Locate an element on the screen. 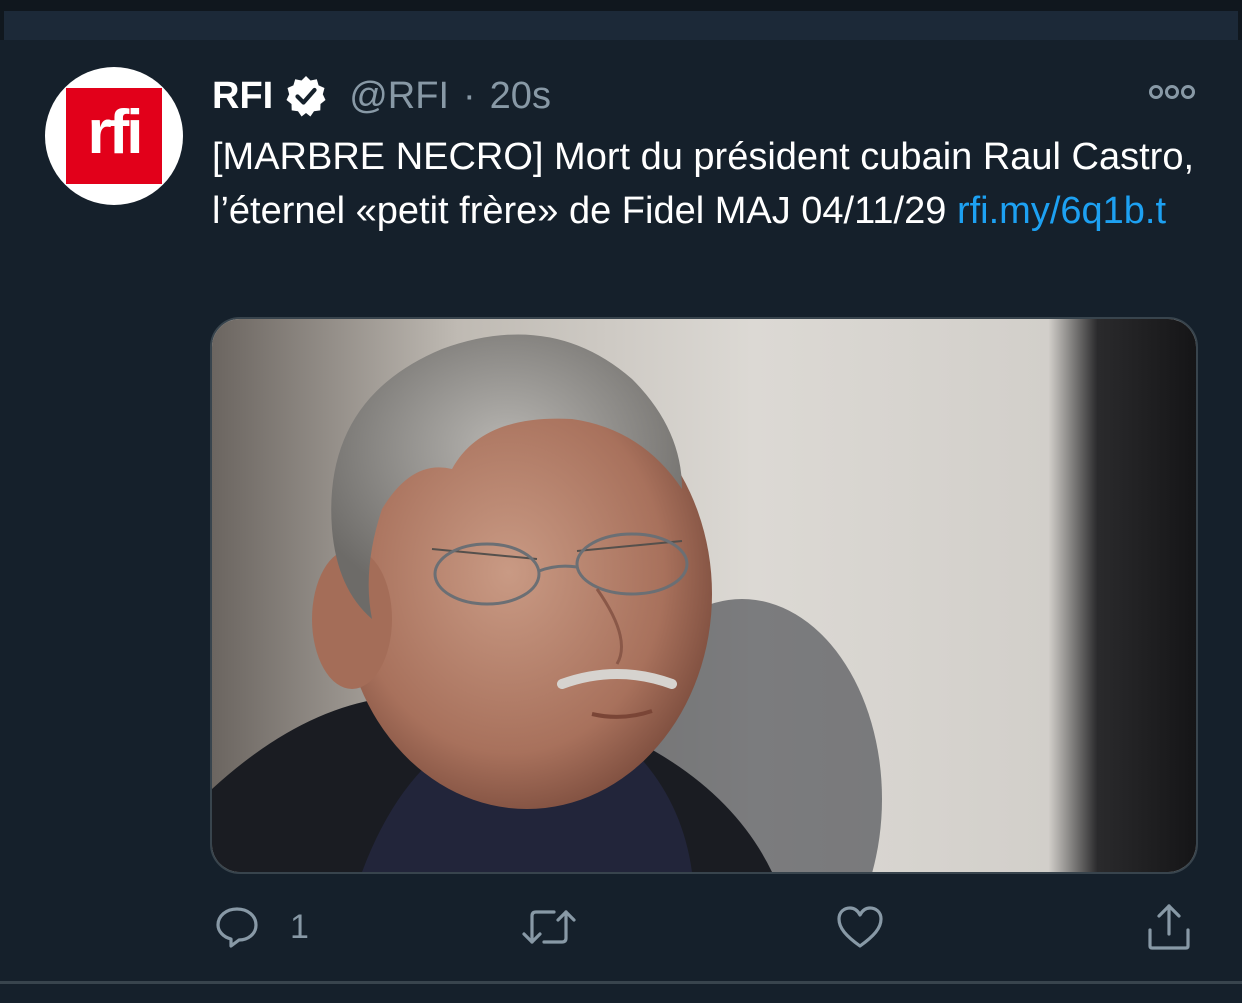  retweet-button is located at coordinates (549, 927).